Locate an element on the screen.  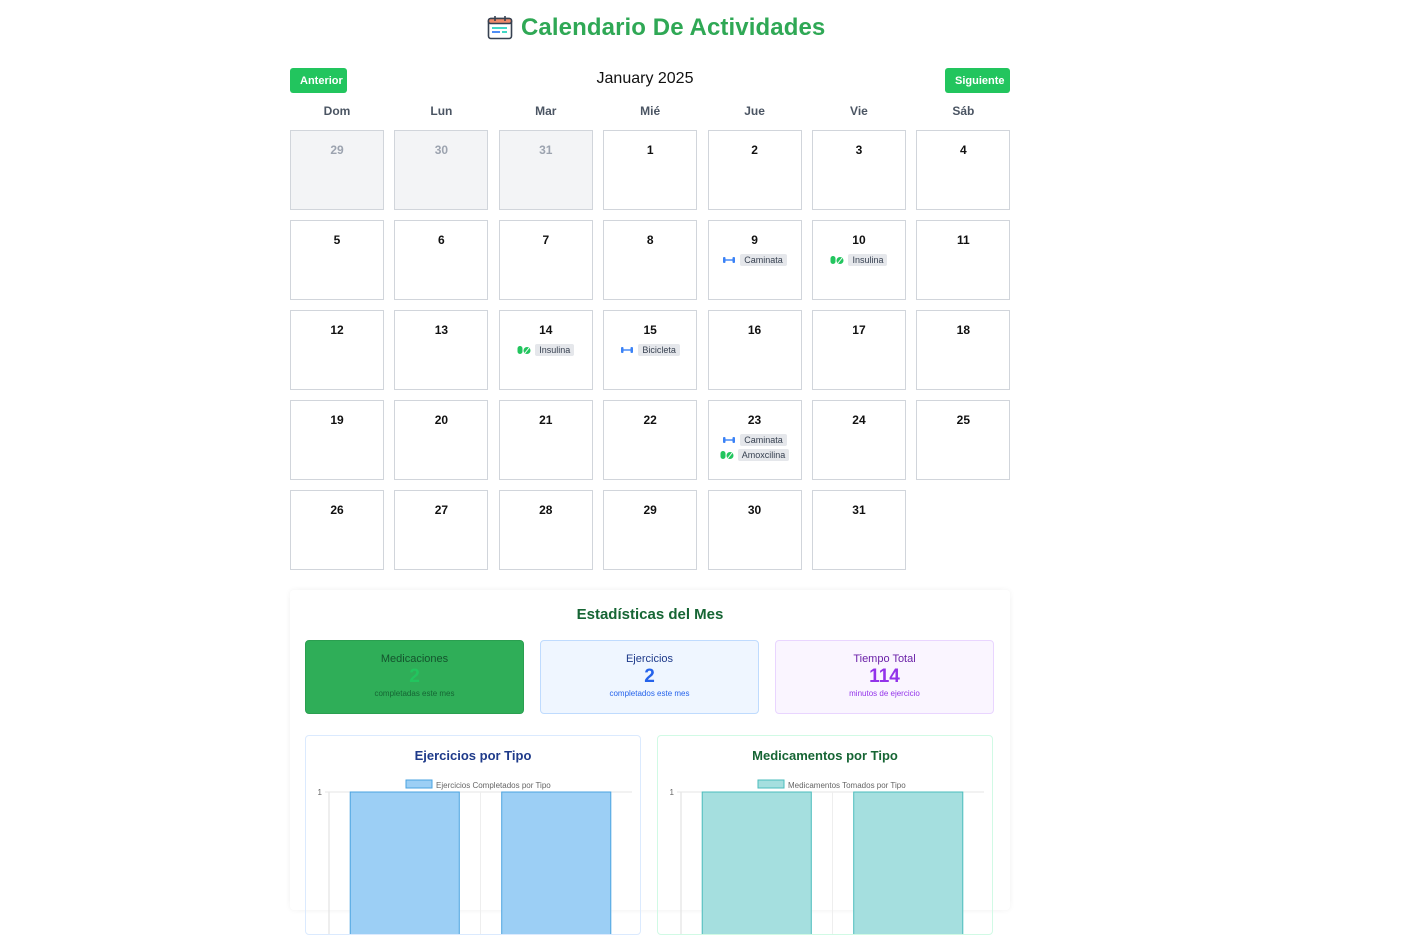
calendar-day: 28 is located at coordinates (545, 530).